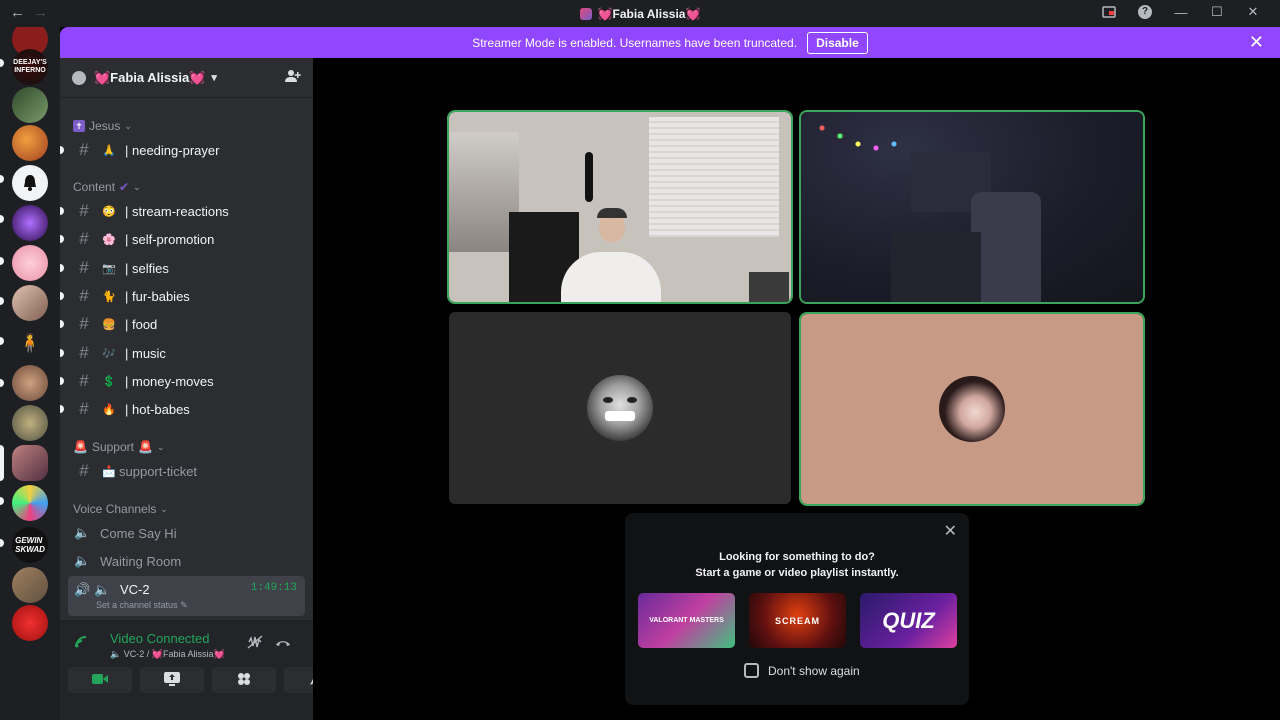  I want to click on close-icon: ✕, so click(950, 531).